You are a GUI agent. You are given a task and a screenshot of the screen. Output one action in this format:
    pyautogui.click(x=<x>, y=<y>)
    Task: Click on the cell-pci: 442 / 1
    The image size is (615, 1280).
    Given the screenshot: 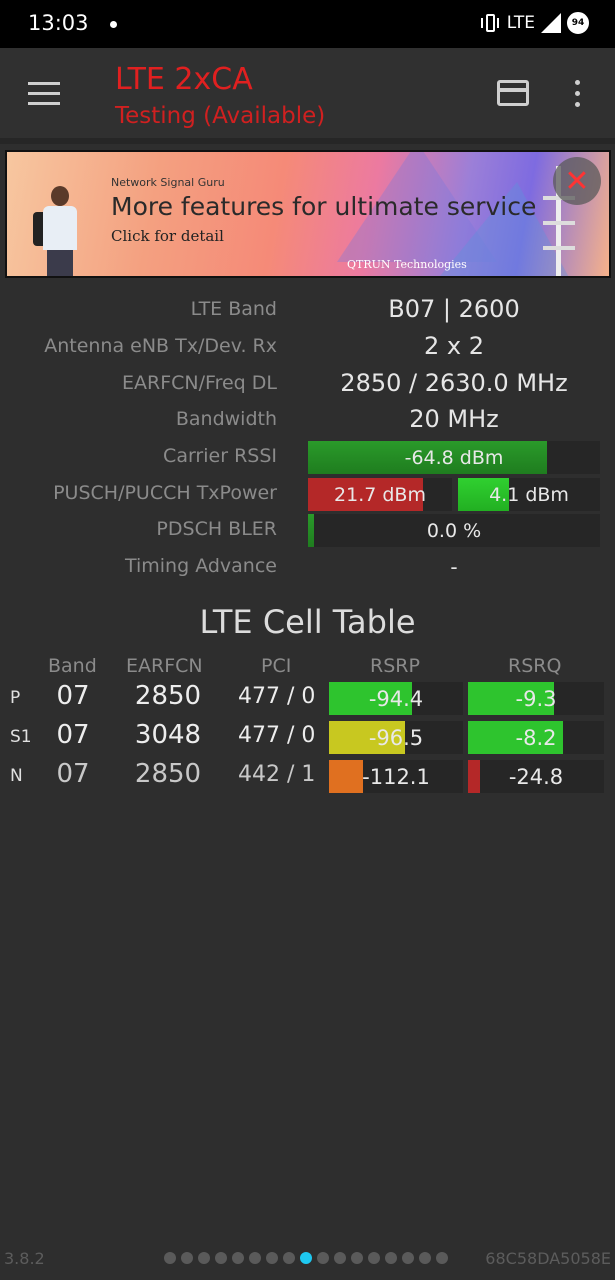 What is the action you would take?
    pyautogui.click(x=277, y=774)
    